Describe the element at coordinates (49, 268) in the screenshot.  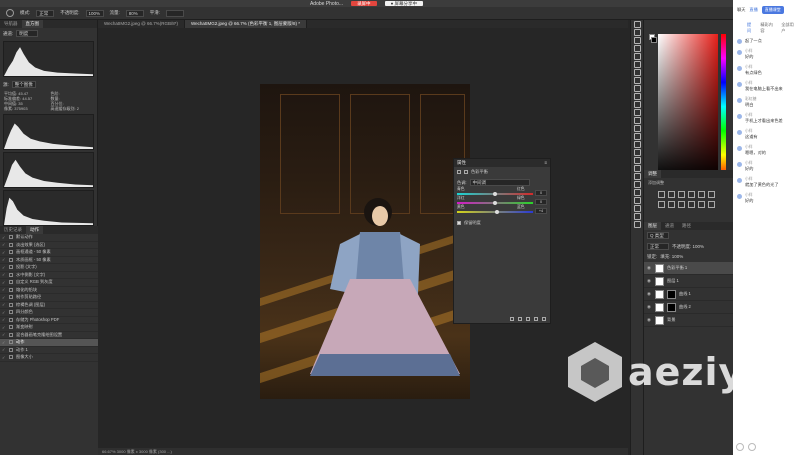
I see `action-item: ✓ 投影 (文字)` at that location.